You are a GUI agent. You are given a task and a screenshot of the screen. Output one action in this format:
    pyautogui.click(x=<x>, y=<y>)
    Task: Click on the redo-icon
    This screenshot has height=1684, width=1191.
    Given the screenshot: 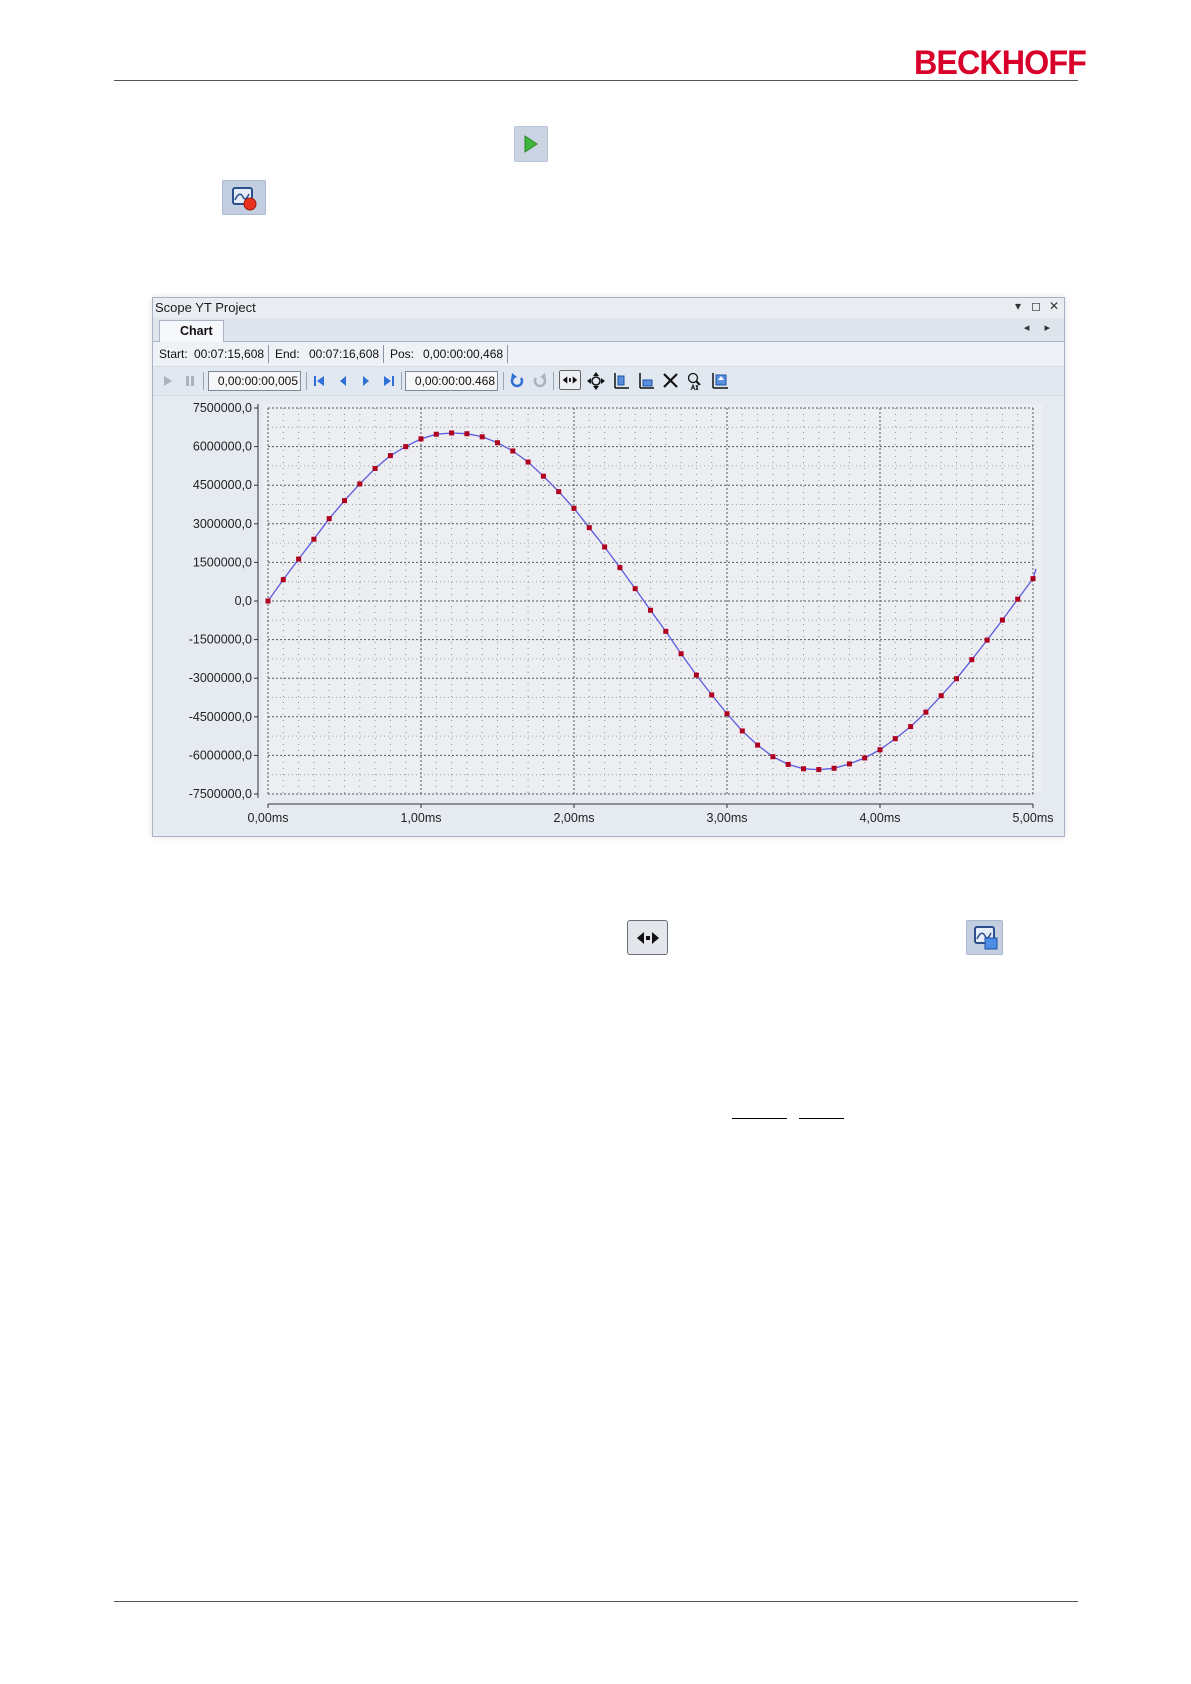 What is the action you would take?
    pyautogui.click(x=540, y=381)
    